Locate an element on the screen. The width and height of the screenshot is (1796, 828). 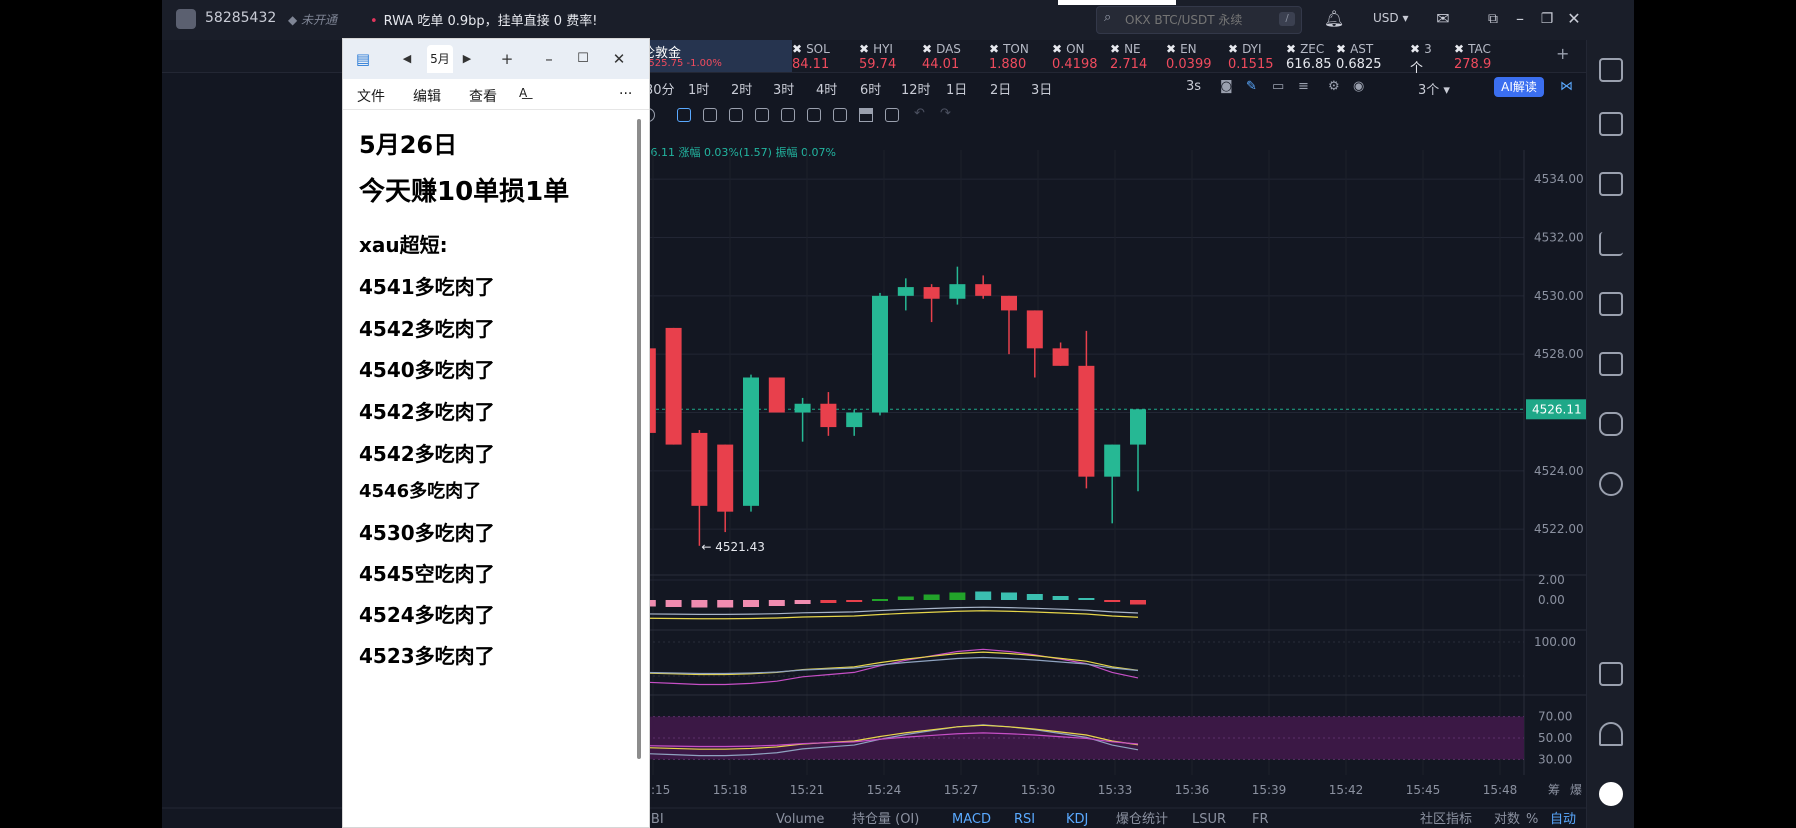
indicator-tab: Volume is located at coordinates (800, 819).